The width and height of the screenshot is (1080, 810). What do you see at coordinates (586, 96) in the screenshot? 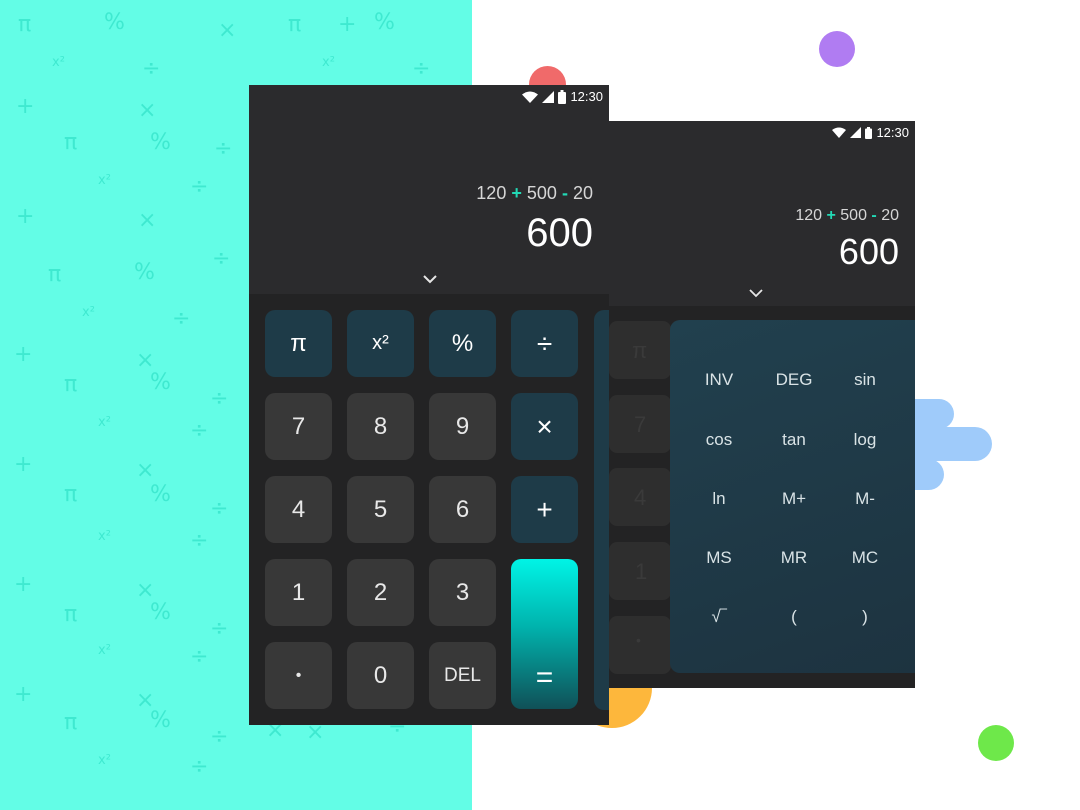
I see `status-time: 12:30` at bounding box center [586, 96].